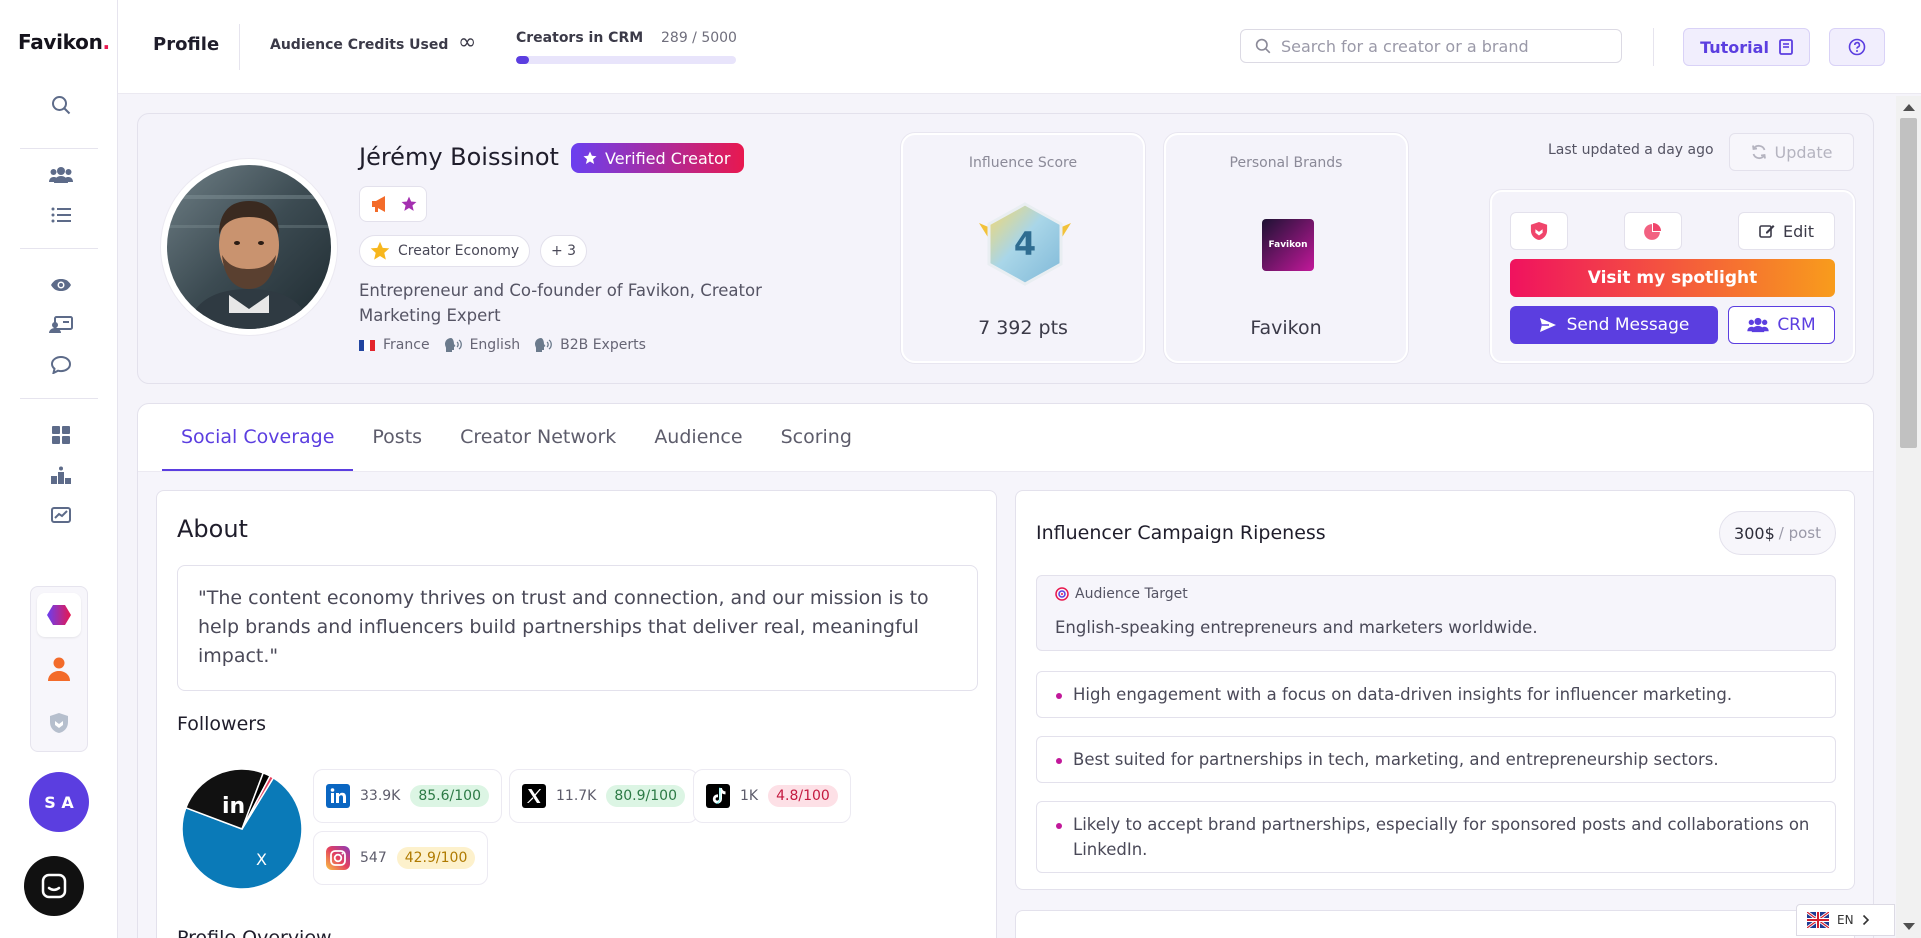 The height and width of the screenshot is (938, 1921). Describe the element at coordinates (61, 515) in the screenshot. I see `chart-icon` at that location.